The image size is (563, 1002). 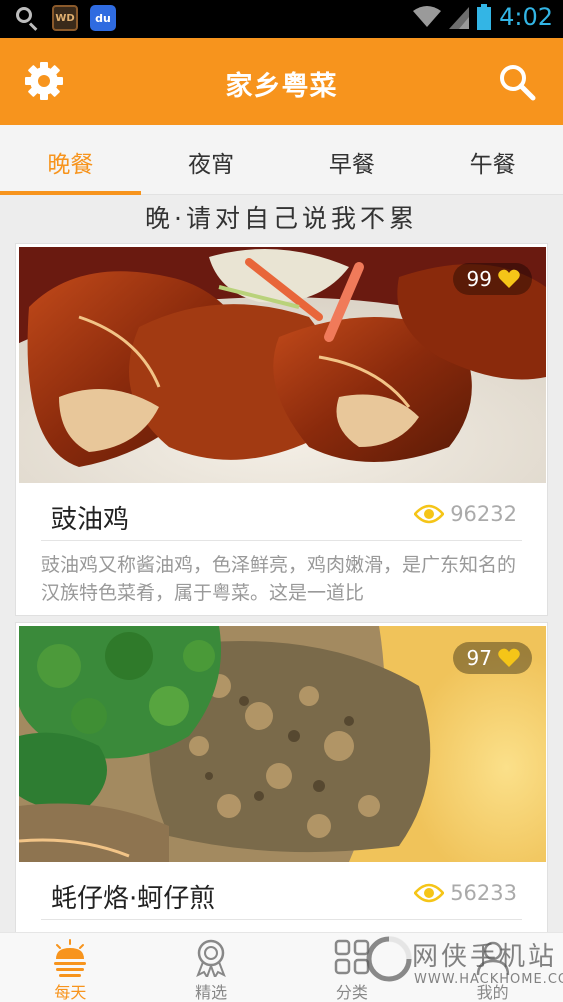 What do you see at coordinates (483, 893) in the screenshot?
I see `view-count: 56233` at bounding box center [483, 893].